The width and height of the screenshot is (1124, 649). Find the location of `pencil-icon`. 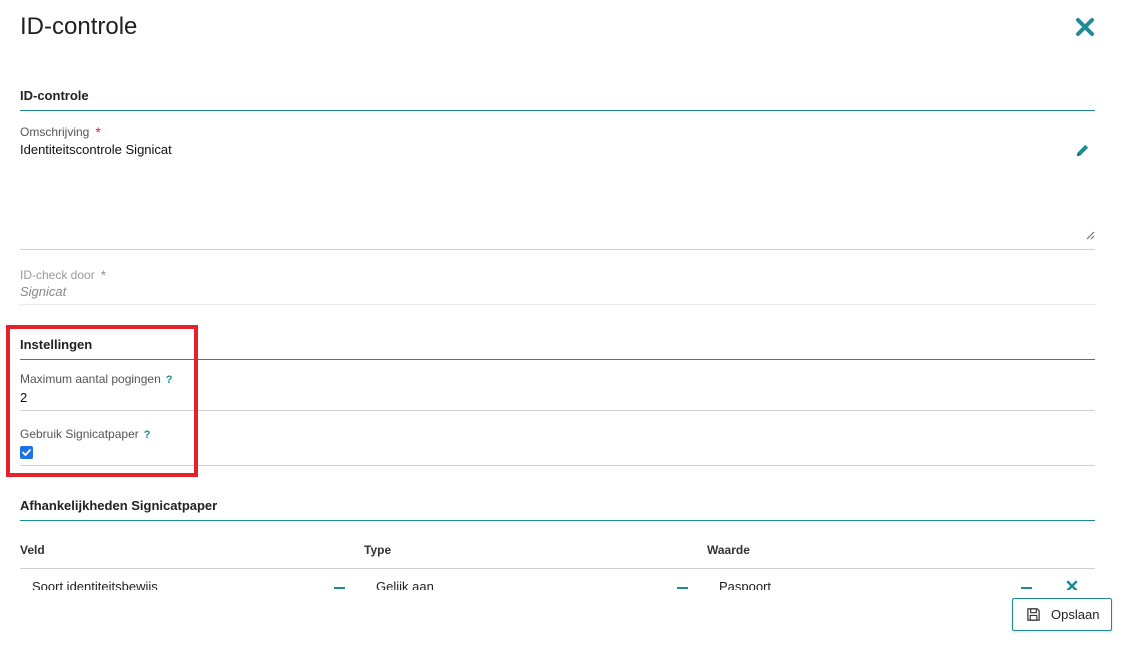

pencil-icon is located at coordinates (1082, 150).